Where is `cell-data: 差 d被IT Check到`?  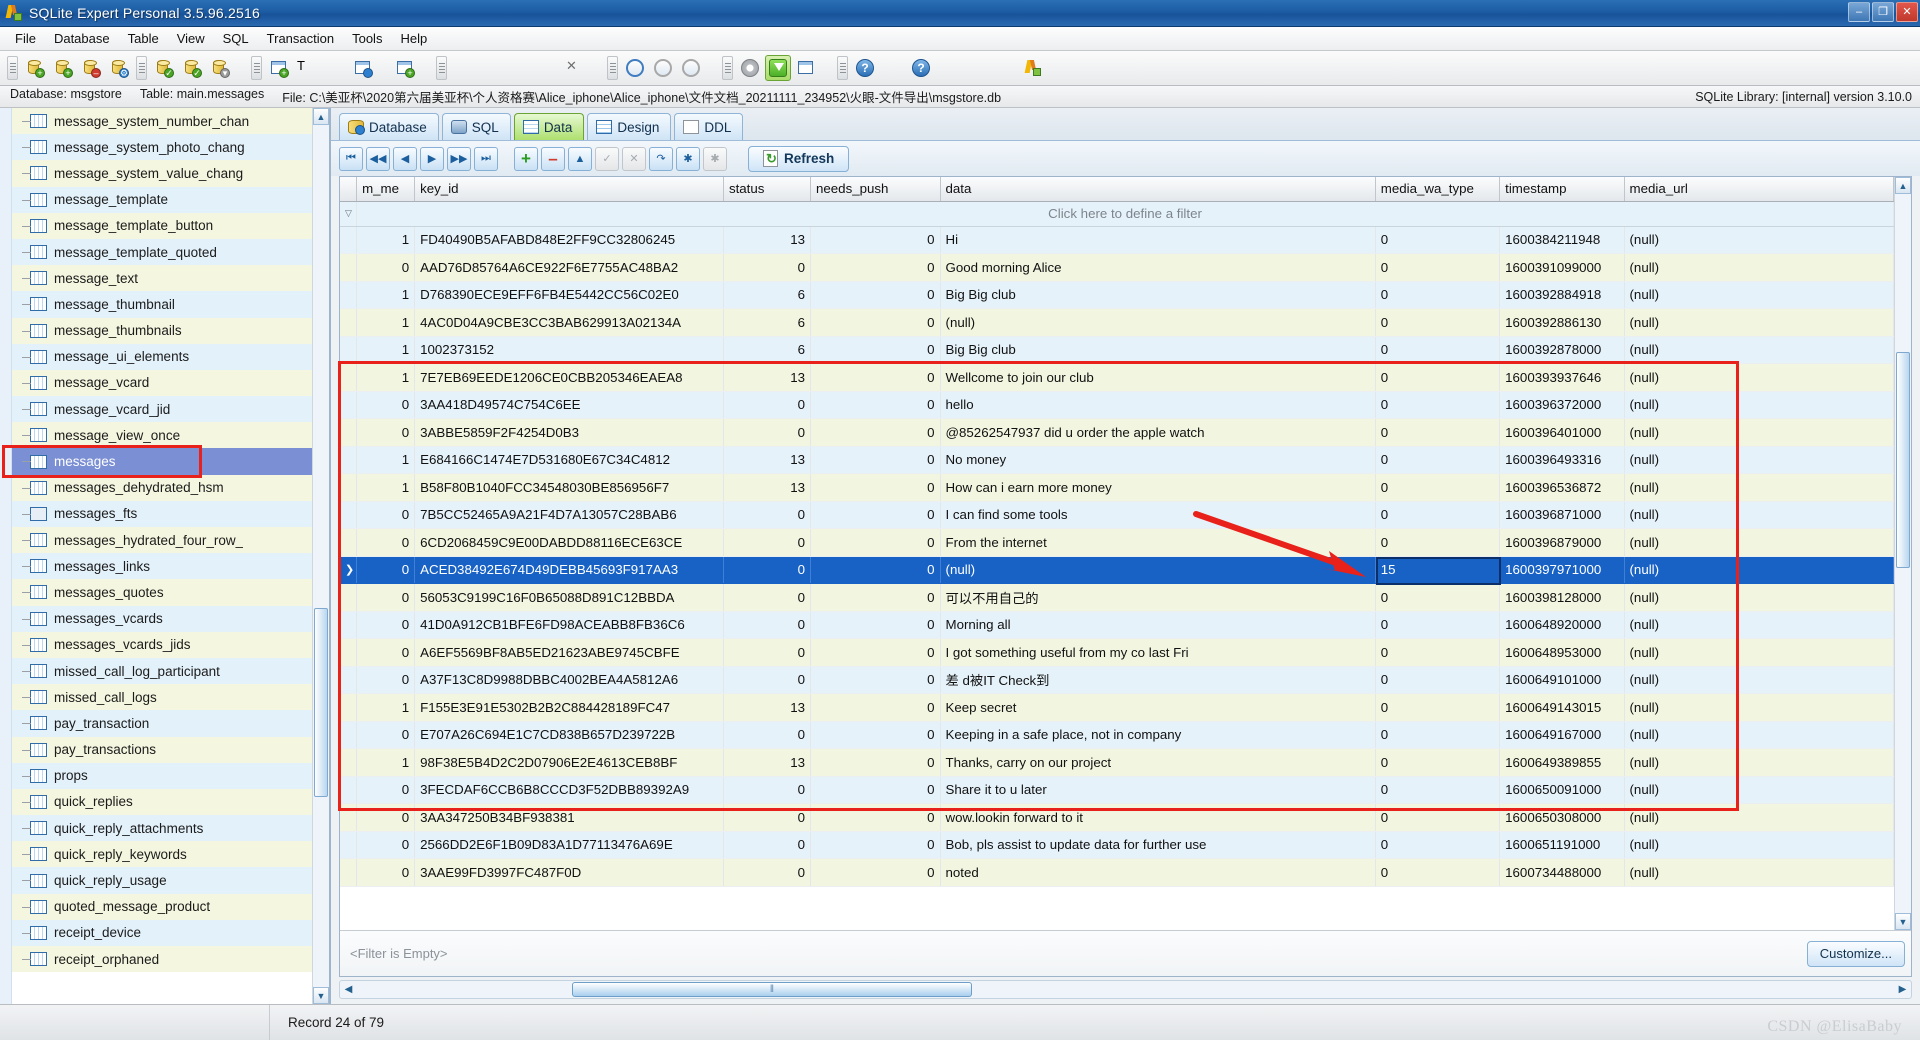 cell-data: 差 d被IT Check到 is located at coordinates (1158, 680).